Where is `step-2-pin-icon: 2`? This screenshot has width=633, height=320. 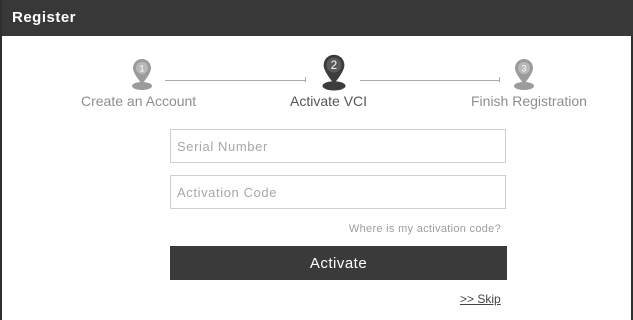 step-2-pin-icon: 2 is located at coordinates (334, 72).